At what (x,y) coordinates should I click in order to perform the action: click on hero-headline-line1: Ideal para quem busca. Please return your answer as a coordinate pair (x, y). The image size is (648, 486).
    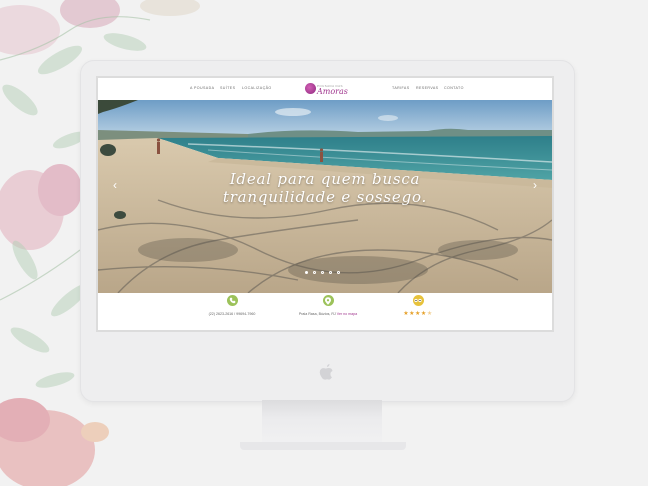
    Looking at the image, I should click on (325, 179).